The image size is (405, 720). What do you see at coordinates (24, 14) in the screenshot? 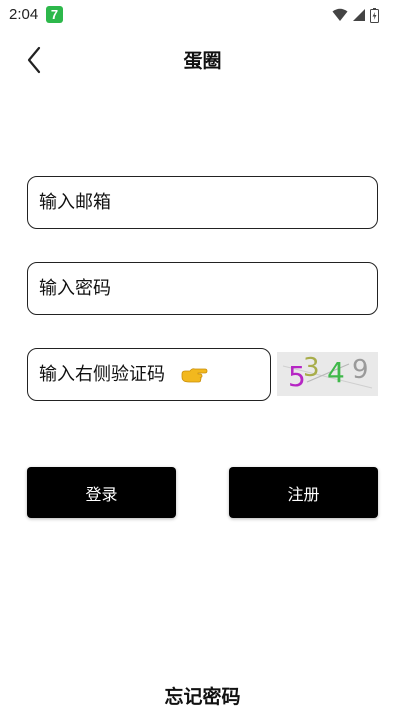
I see `status-time: 2:04` at bounding box center [24, 14].